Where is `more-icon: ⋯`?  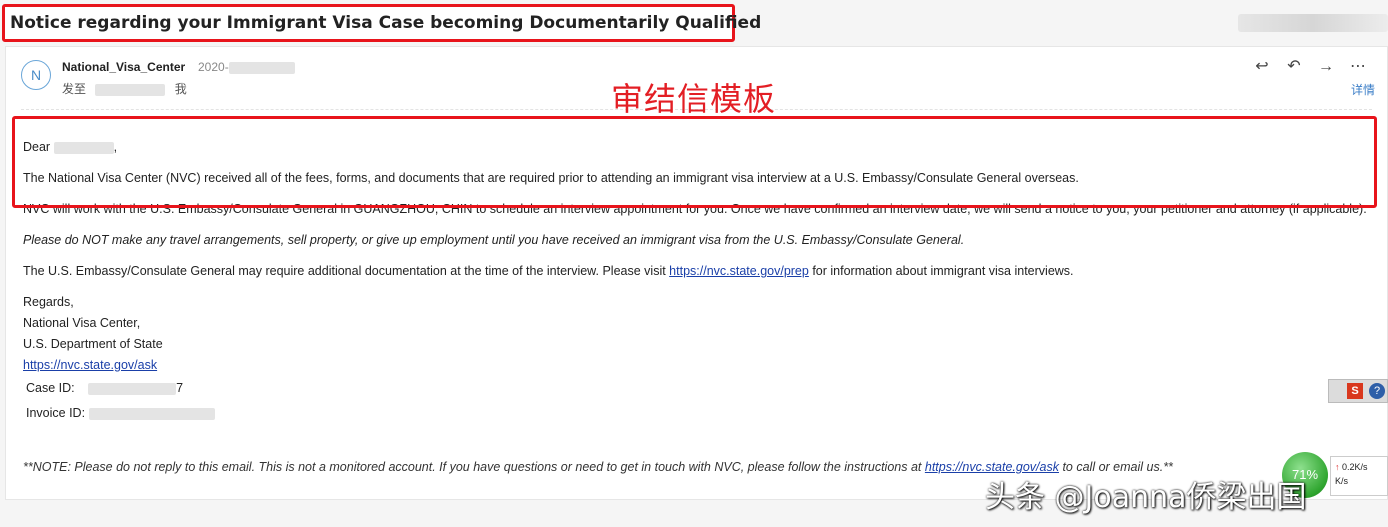
more-icon: ⋯ is located at coordinates (1358, 67).